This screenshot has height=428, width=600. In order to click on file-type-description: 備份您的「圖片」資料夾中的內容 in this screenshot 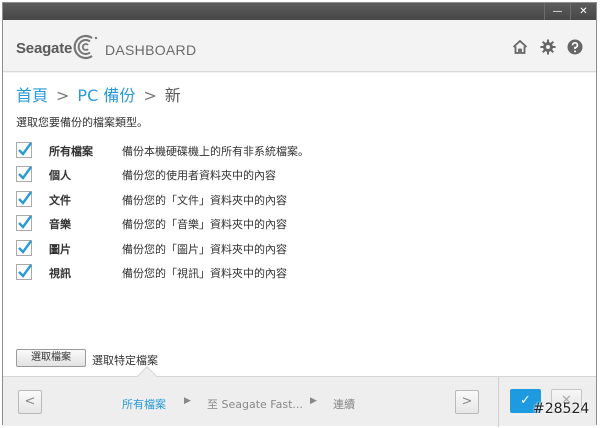, I will do `click(204, 249)`.